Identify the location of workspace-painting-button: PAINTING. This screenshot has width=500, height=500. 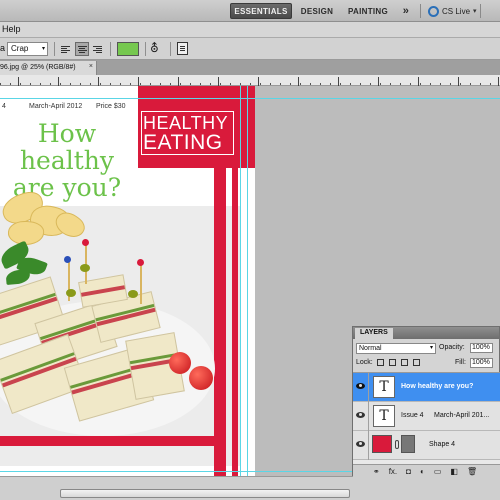
(368, 11).